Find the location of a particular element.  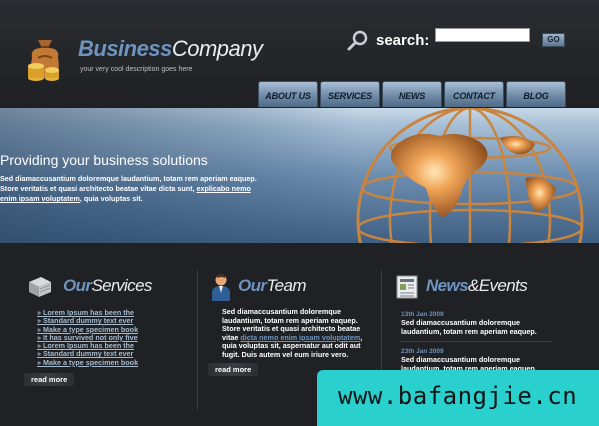

watermark-text: www.bafangjie.cn is located at coordinates (458, 396).